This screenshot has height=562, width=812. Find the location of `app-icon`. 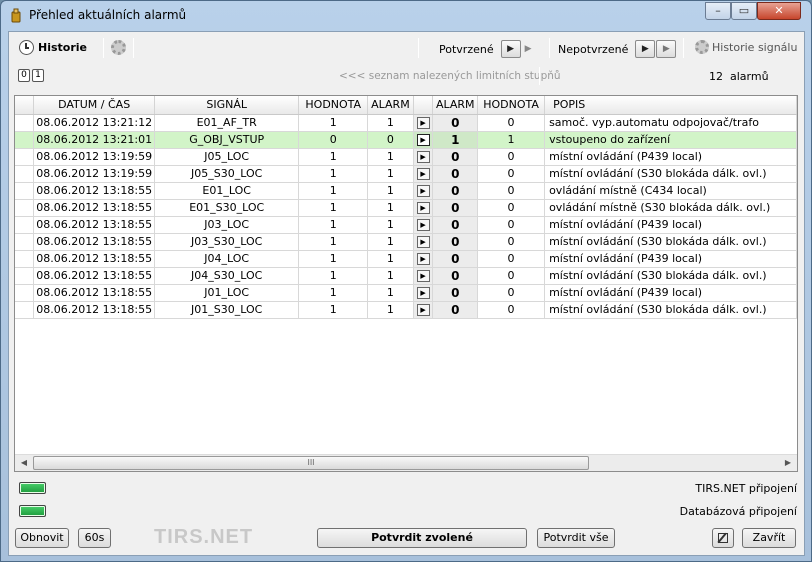

app-icon is located at coordinates (16, 15).